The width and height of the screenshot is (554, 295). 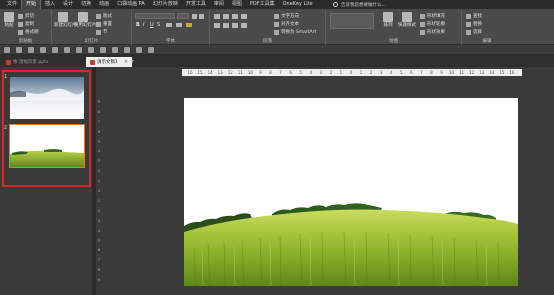 What do you see at coordinates (109, 62) in the screenshot?
I see `tab-file-2: 演示文稿1 ×` at bounding box center [109, 62].